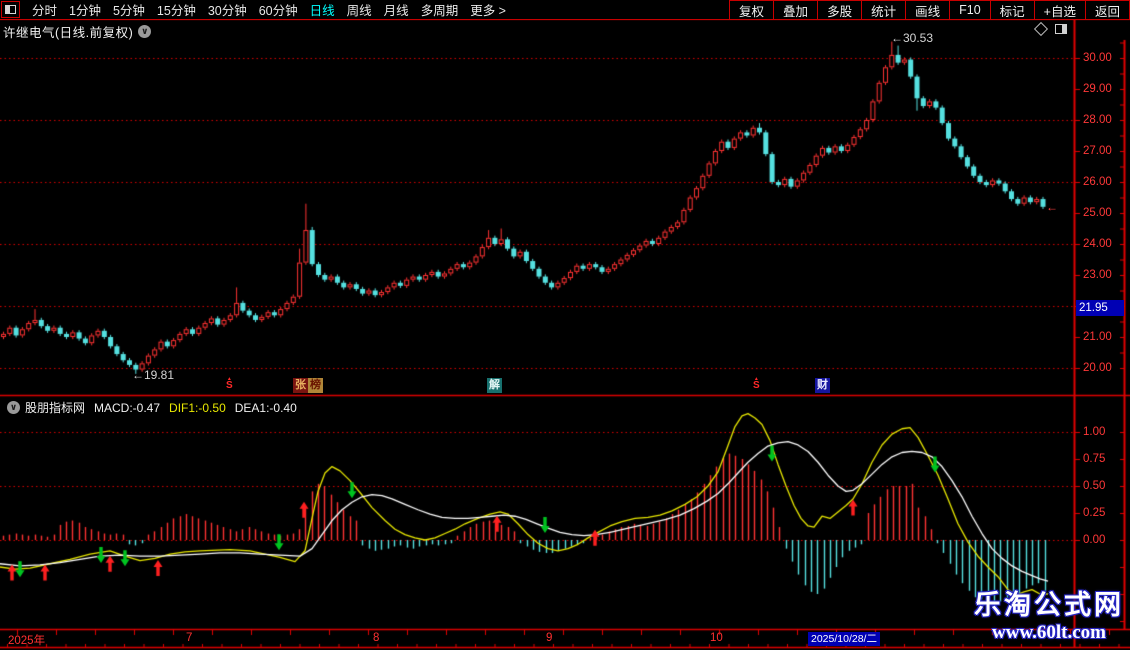 This screenshot has width=1130, height=650. What do you see at coordinates (1100, 307) in the screenshot?
I see `last-price-badge: 21.95` at bounding box center [1100, 307].